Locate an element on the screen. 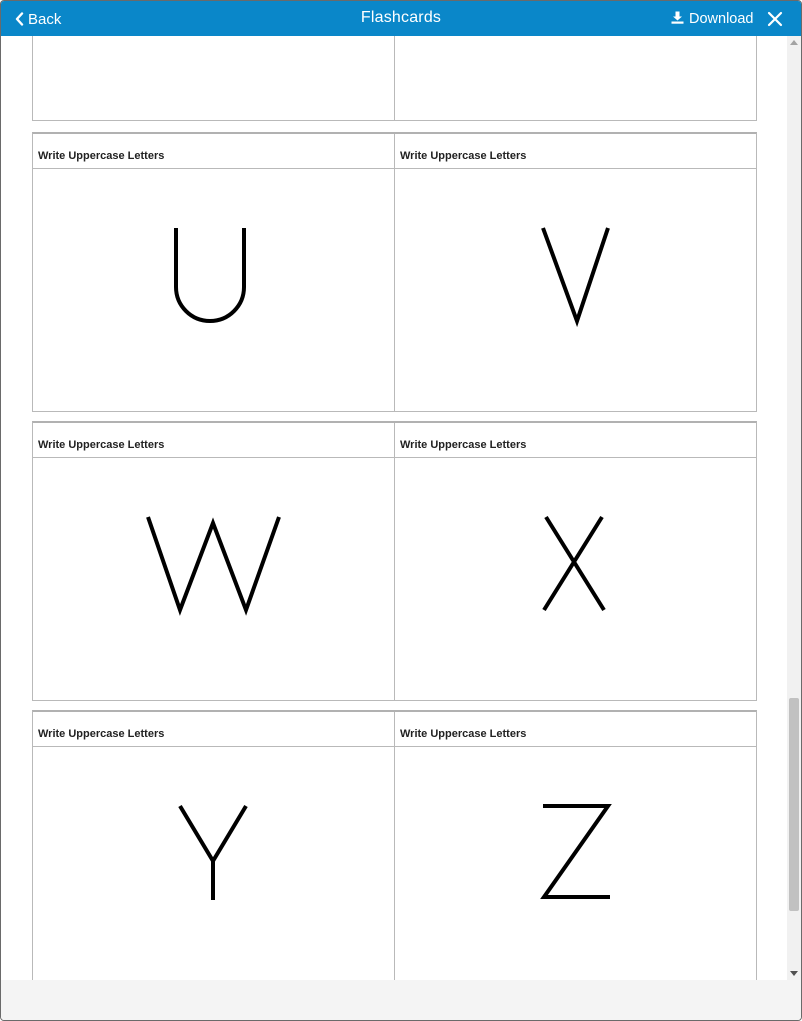 The image size is (802, 1021). download-button: Download is located at coordinates (712, 19).